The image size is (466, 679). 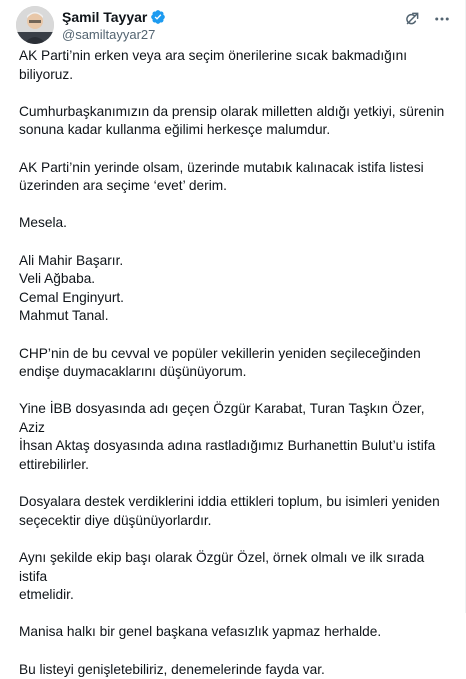 I want to click on avatar-image, so click(x=35, y=25).